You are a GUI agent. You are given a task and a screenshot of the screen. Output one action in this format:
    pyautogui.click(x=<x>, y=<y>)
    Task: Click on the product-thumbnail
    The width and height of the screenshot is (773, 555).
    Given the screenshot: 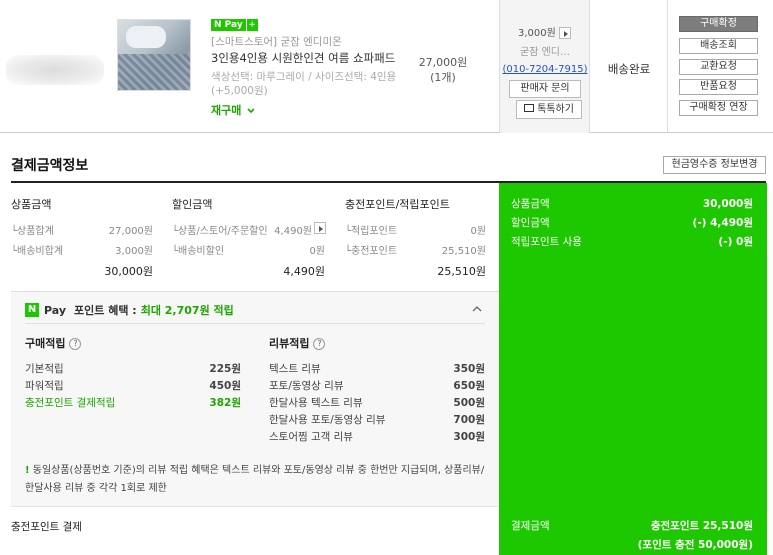 What is the action you would take?
    pyautogui.click(x=154, y=55)
    